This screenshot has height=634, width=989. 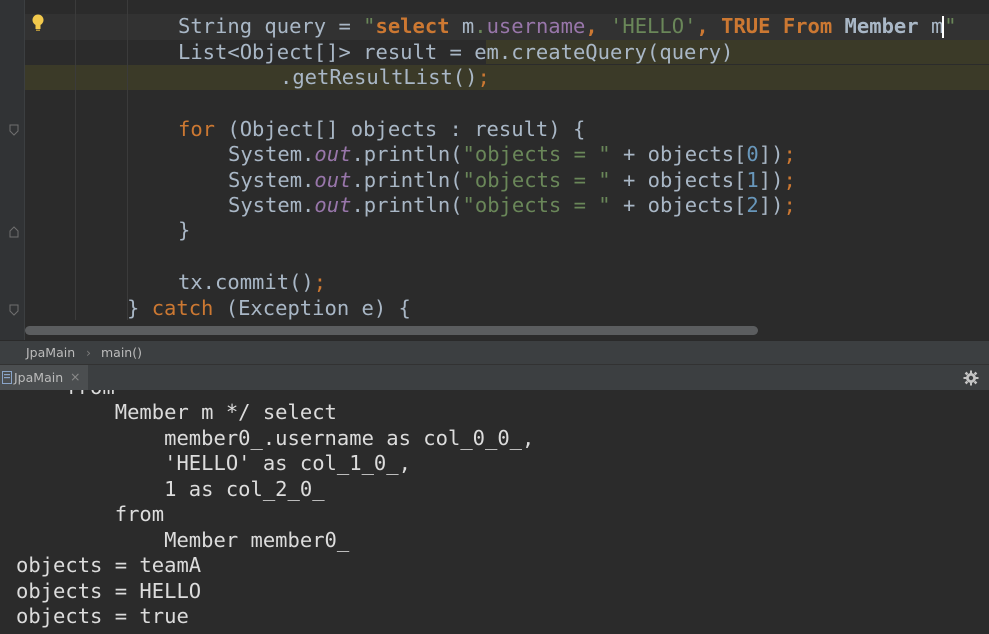 What do you see at coordinates (12, 170) in the screenshot?
I see `editor-gutter` at bounding box center [12, 170].